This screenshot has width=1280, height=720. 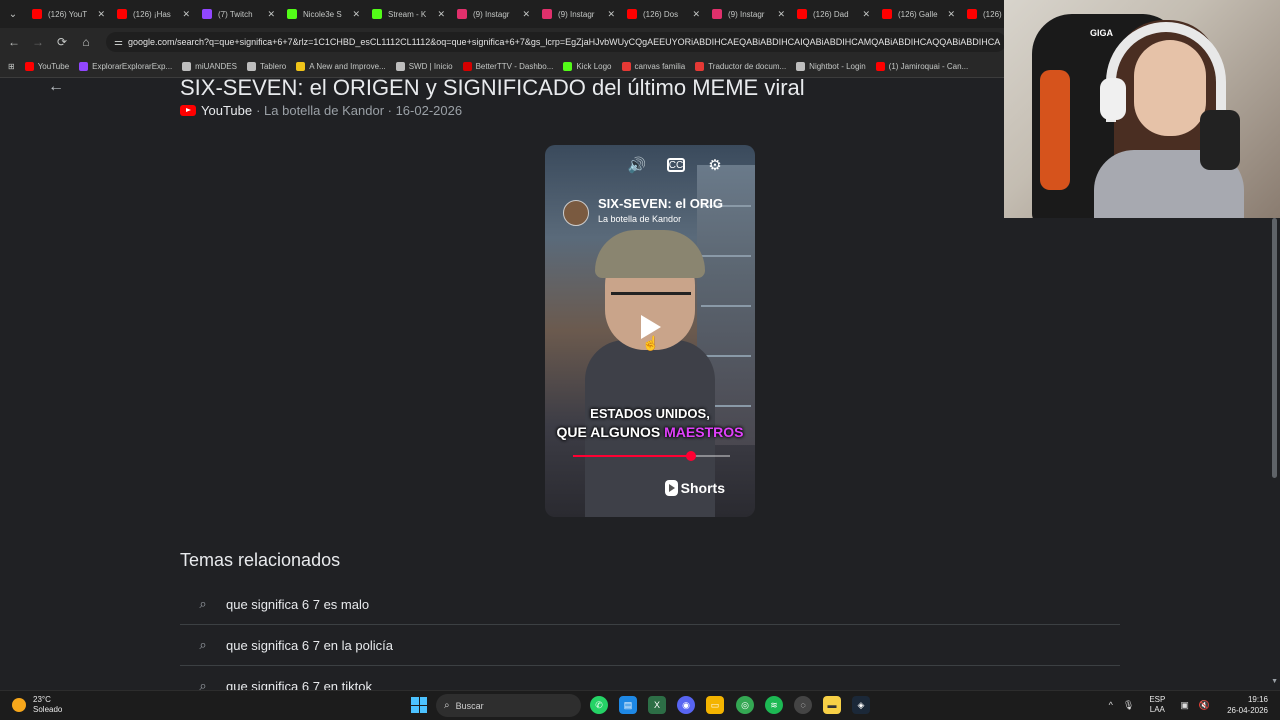 I want to click on back-icon: ←, so click(x=14, y=42).